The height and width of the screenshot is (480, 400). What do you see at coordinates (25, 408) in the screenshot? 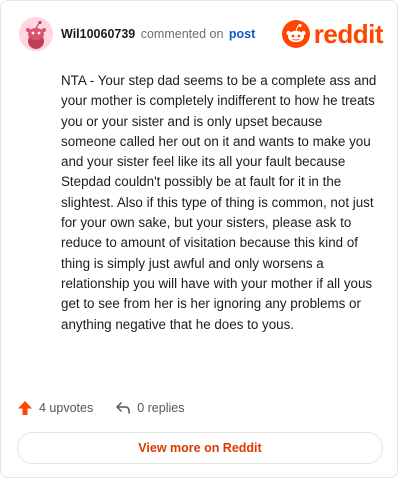
I see `upvote-arrow-icon` at bounding box center [25, 408].